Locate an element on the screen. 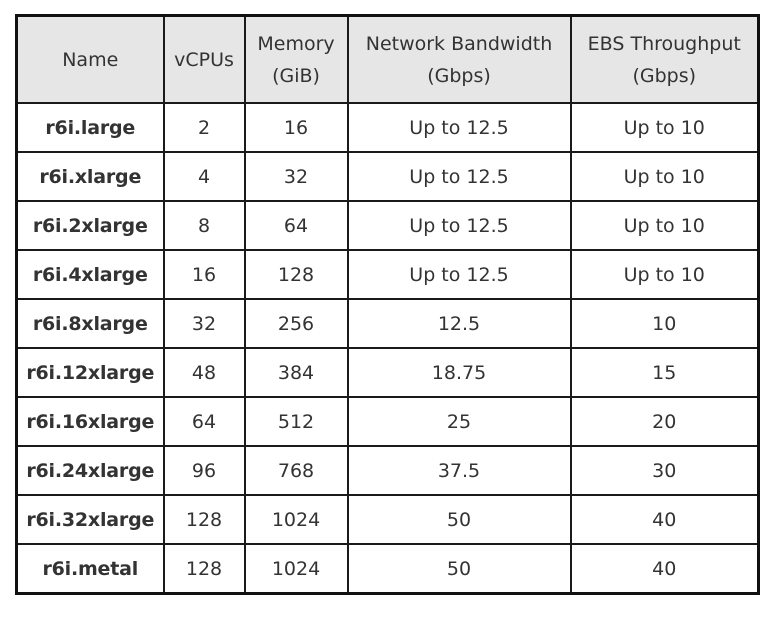  cell-name: r6i.12xlarge is located at coordinates (90, 372).